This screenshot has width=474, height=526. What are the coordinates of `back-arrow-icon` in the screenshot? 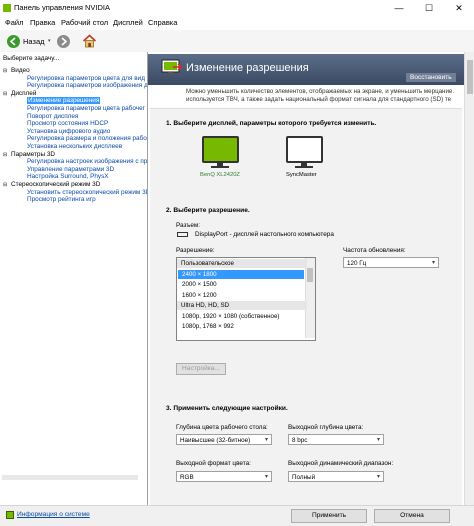 It's located at (13, 41).